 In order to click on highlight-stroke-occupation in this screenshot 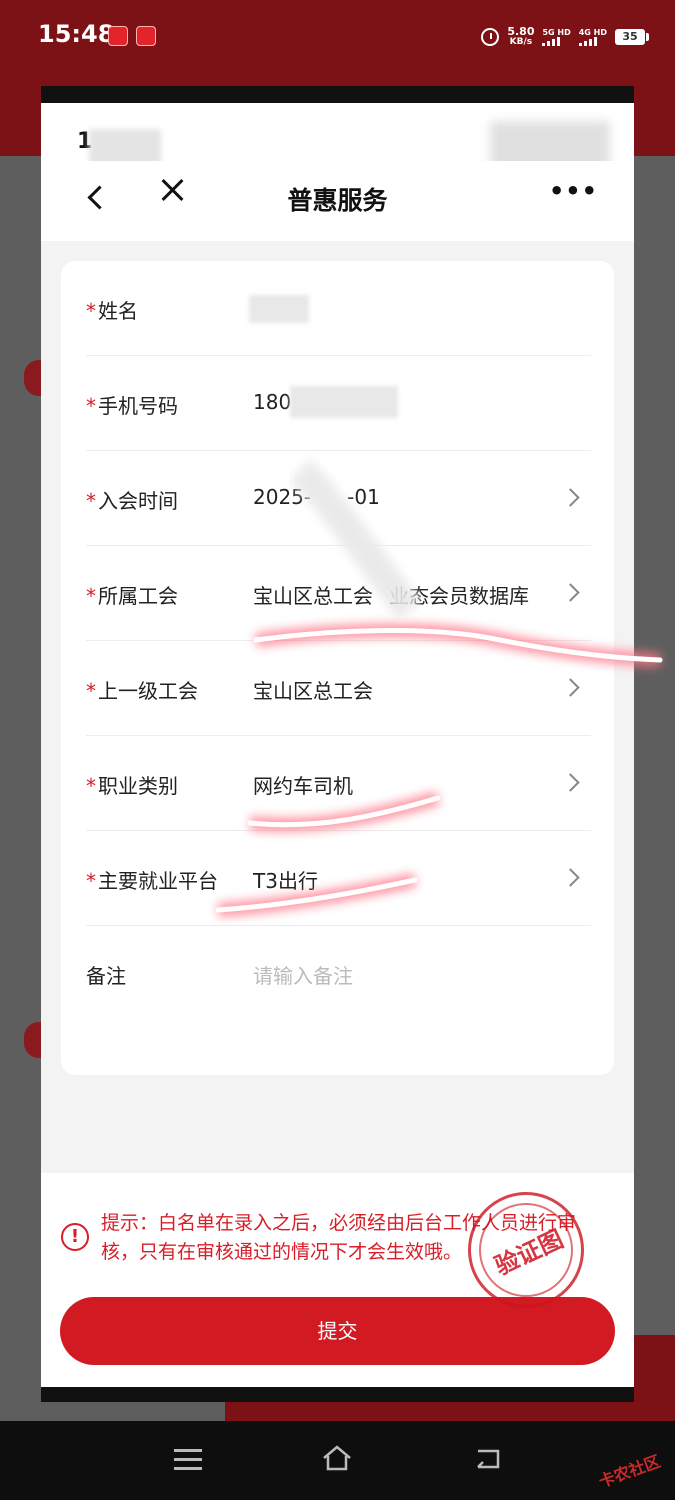, I will do `click(344, 811)`.